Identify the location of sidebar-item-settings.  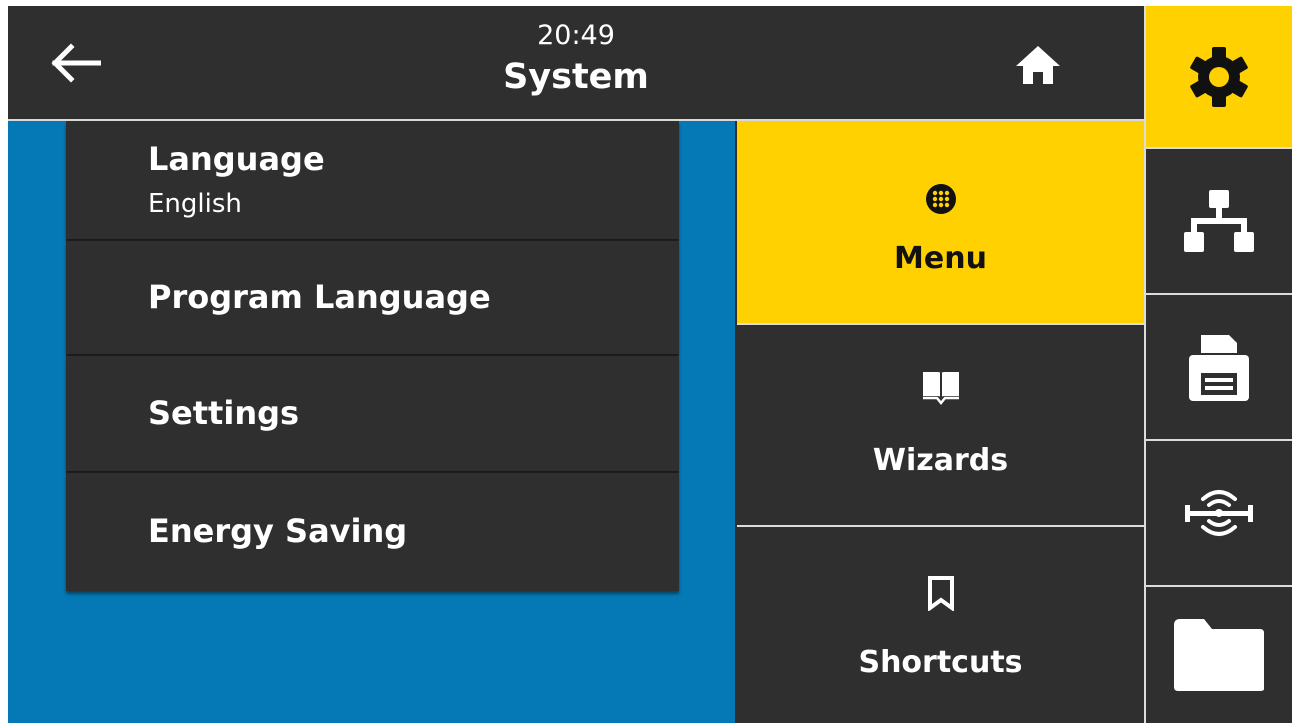
(1219, 76).